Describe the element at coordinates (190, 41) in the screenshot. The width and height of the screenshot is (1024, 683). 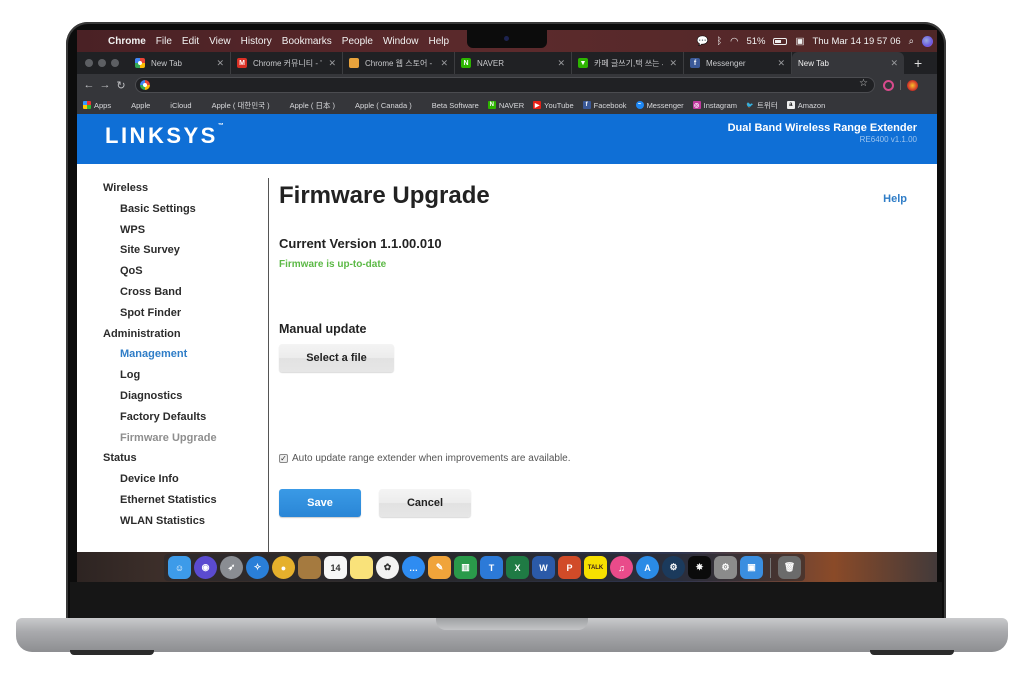
I see `menu-edit: Edit` at that location.